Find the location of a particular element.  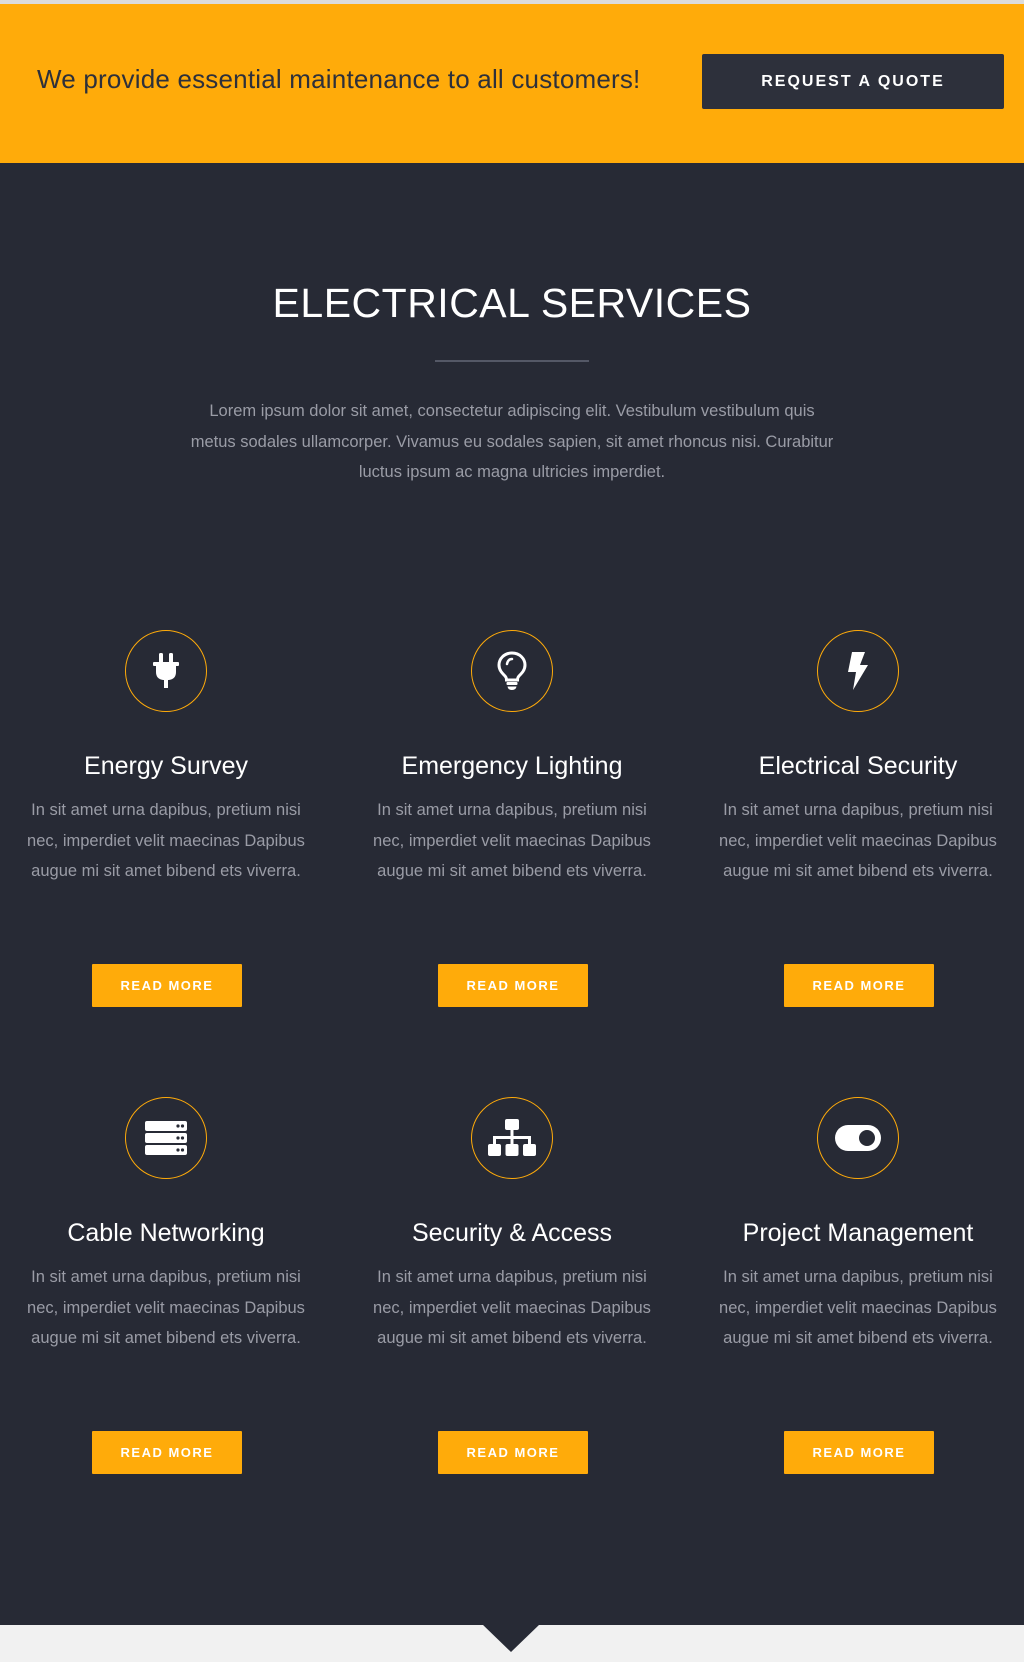

service-title: Project Management is located at coordinates (858, 1233).